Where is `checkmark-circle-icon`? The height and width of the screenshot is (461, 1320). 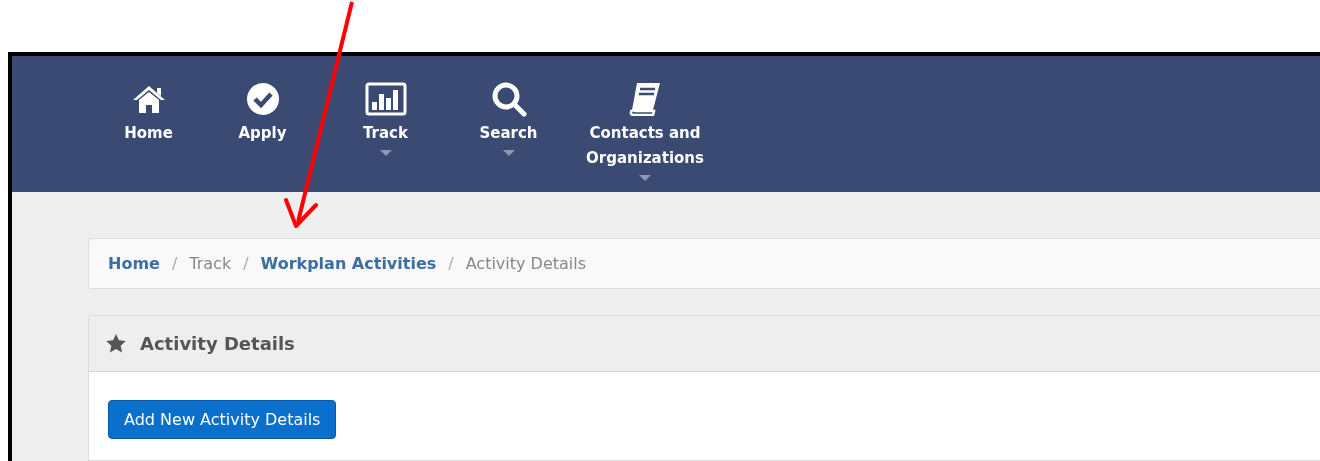 checkmark-circle-icon is located at coordinates (262, 99).